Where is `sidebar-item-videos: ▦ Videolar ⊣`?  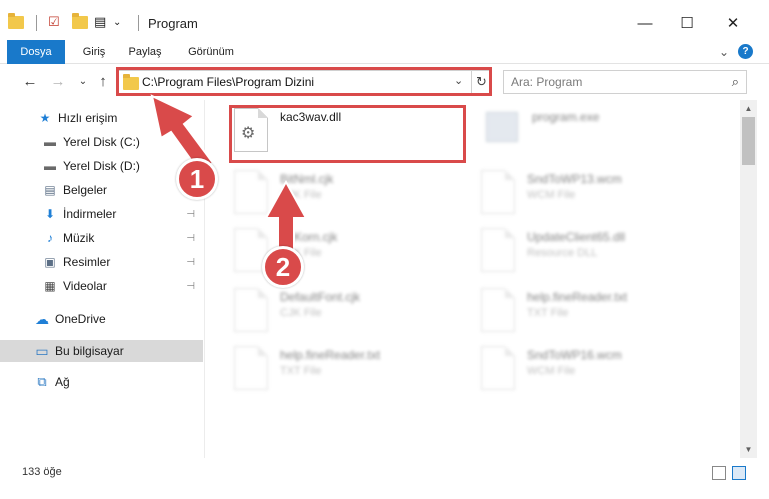 sidebar-item-videos: ▦ Videolar ⊣ is located at coordinates (101, 286).